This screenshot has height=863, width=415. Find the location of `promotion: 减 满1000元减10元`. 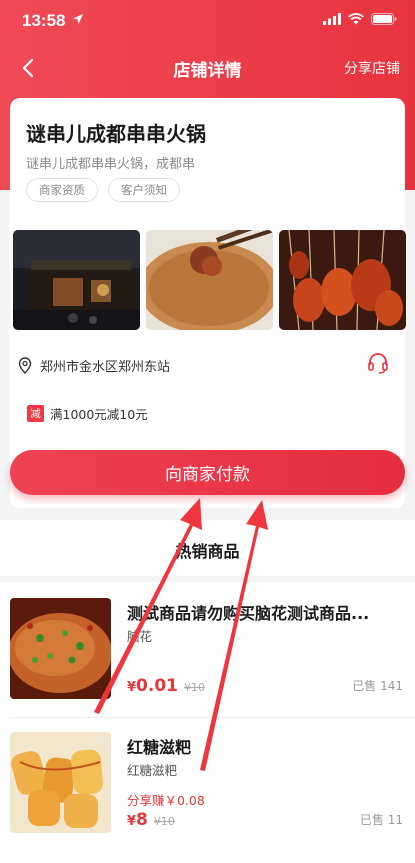

promotion: 减 满1000元减10元 is located at coordinates (87, 413).